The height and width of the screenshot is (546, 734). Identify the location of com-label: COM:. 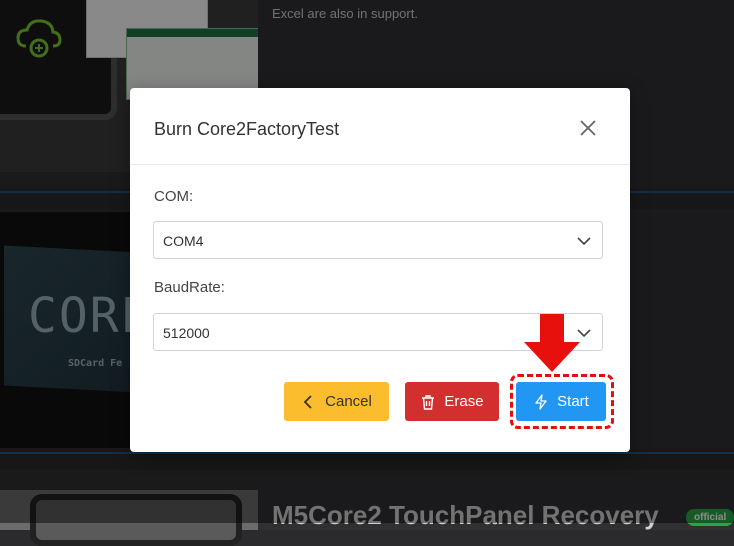
(174, 196).